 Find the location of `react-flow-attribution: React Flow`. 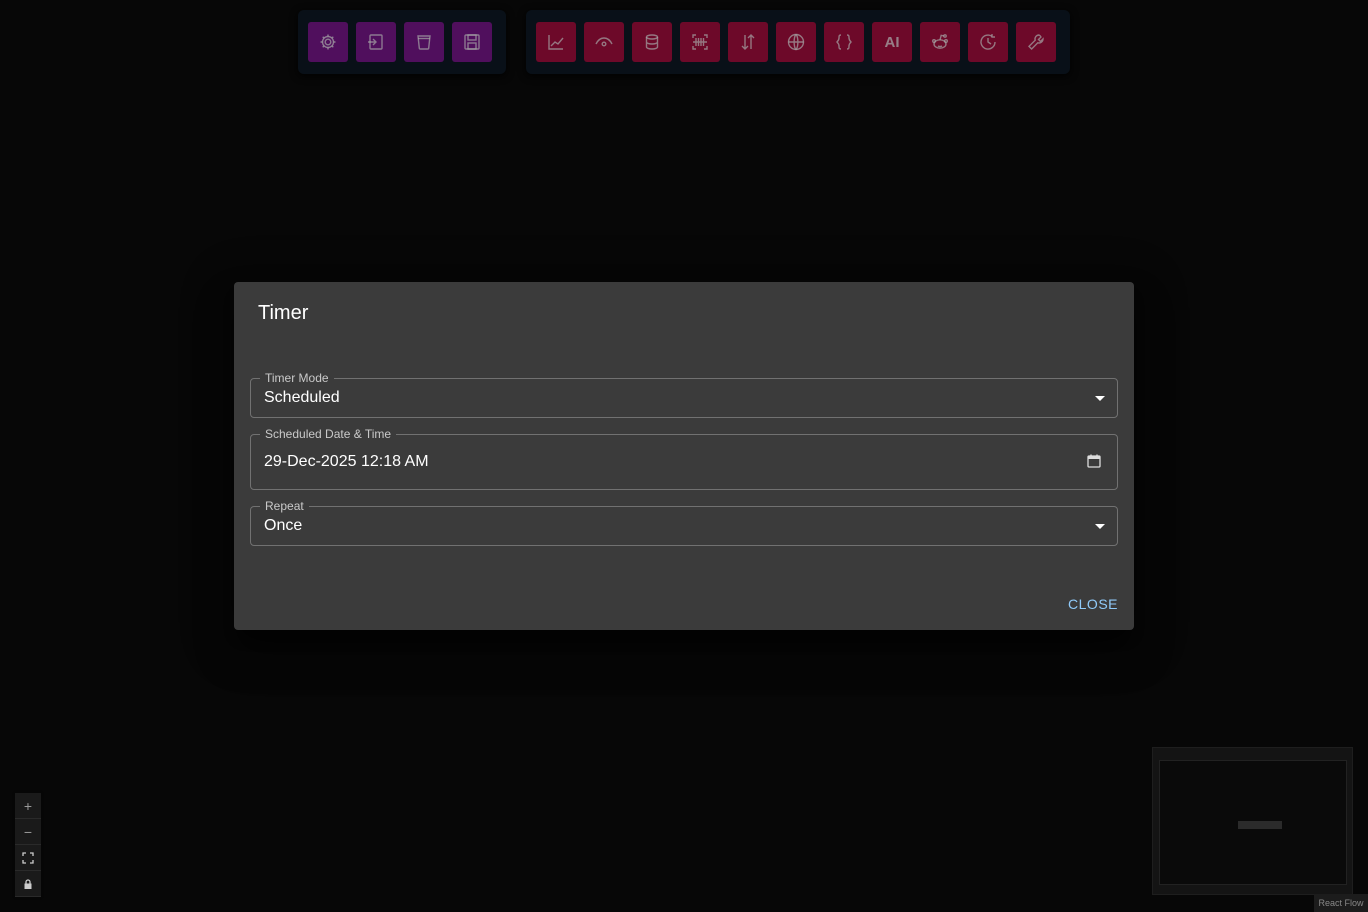

react-flow-attribution: React Flow is located at coordinates (1341, 903).